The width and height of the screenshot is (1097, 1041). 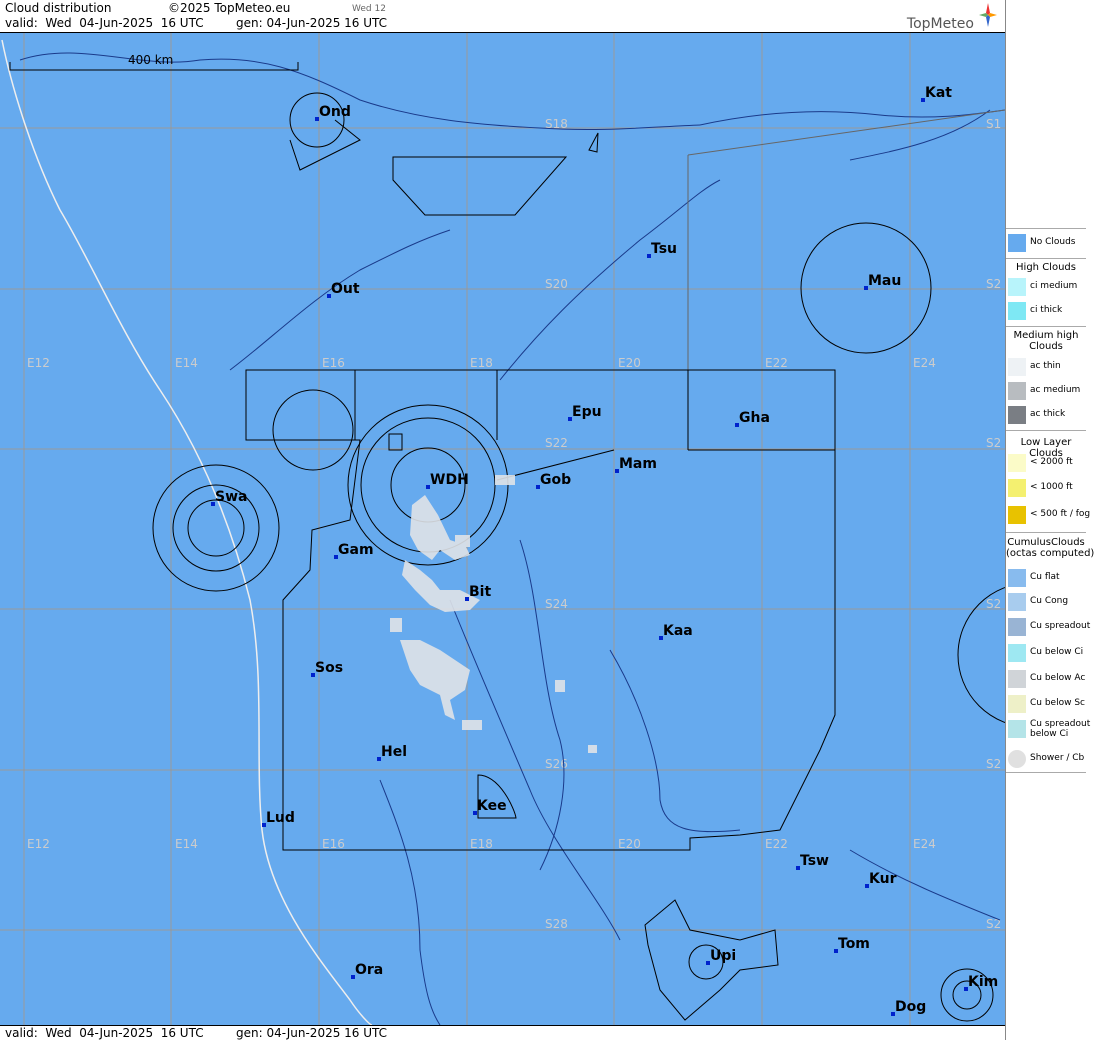 I want to click on lon-label-e16: E16, so click(x=333, y=363).